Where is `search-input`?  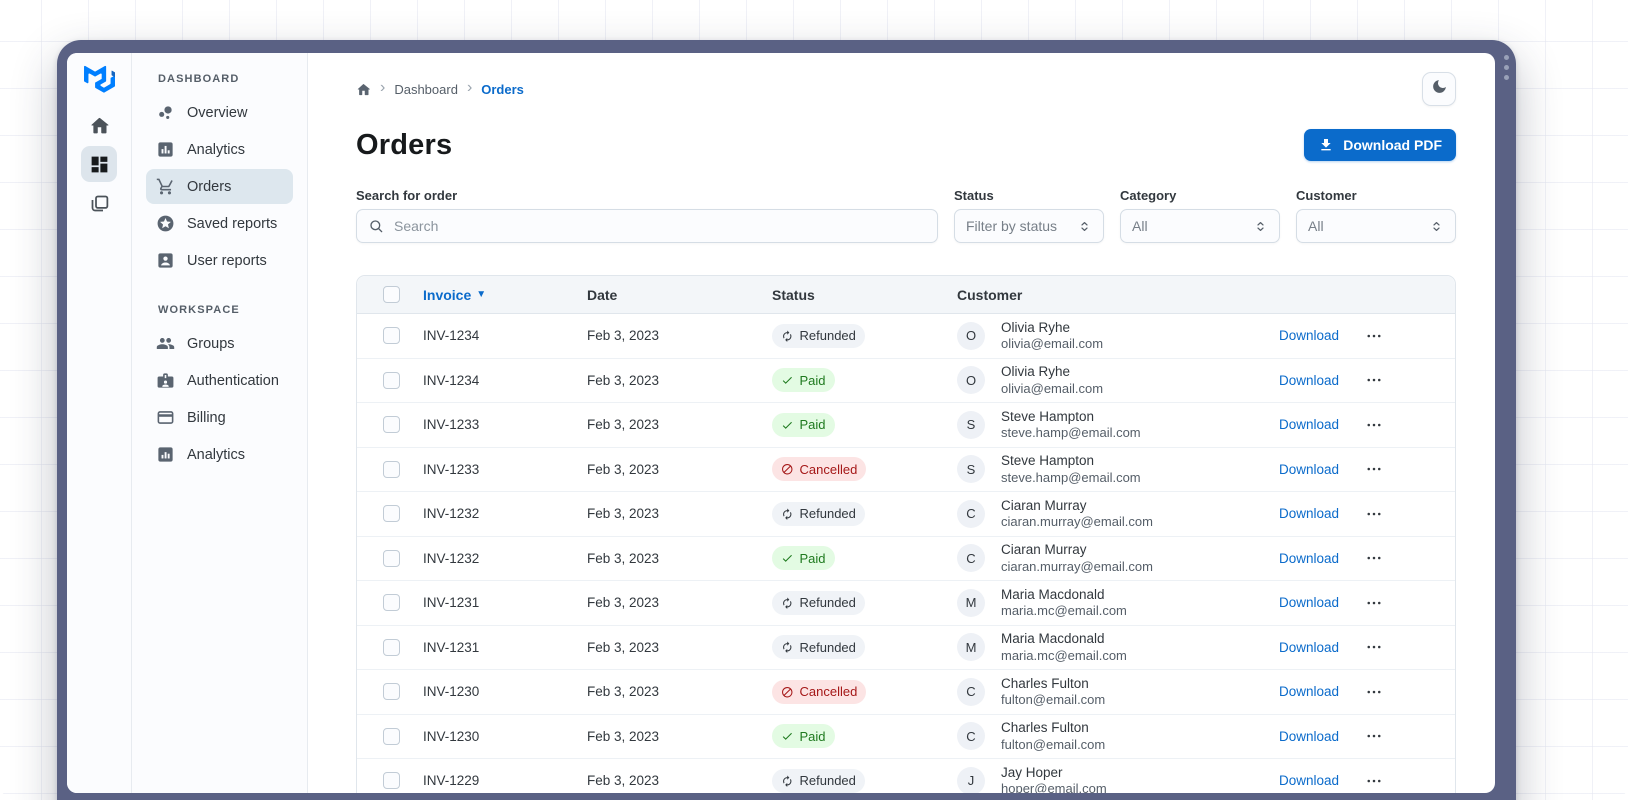
search-input is located at coordinates (659, 226).